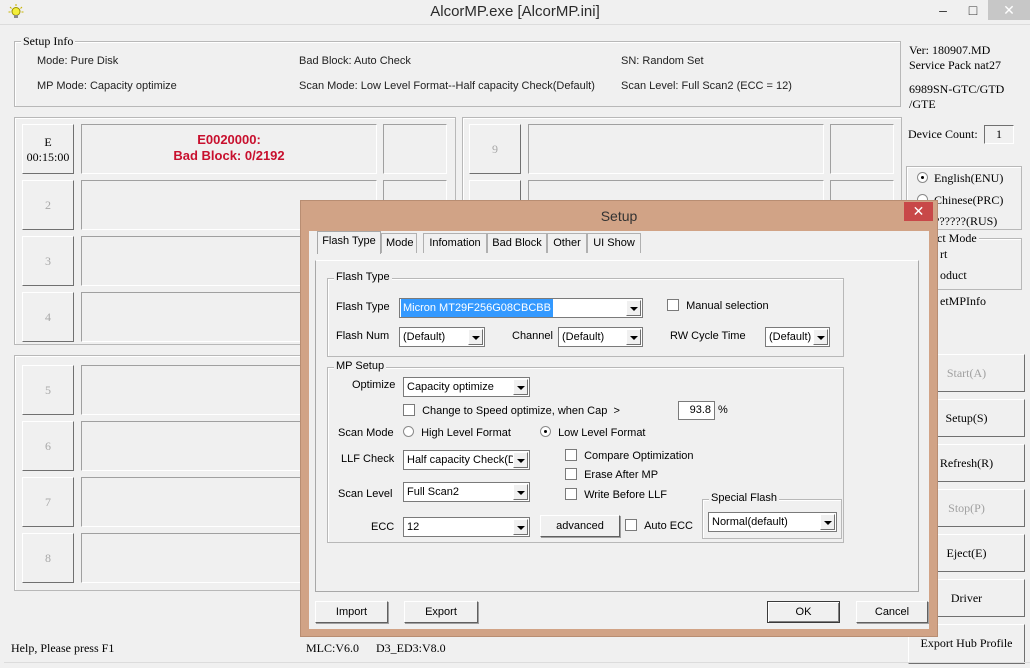 The width and height of the screenshot is (1030, 668). What do you see at coordinates (662, 61) in the screenshot?
I see `sn-text: SN: Random Set` at bounding box center [662, 61].